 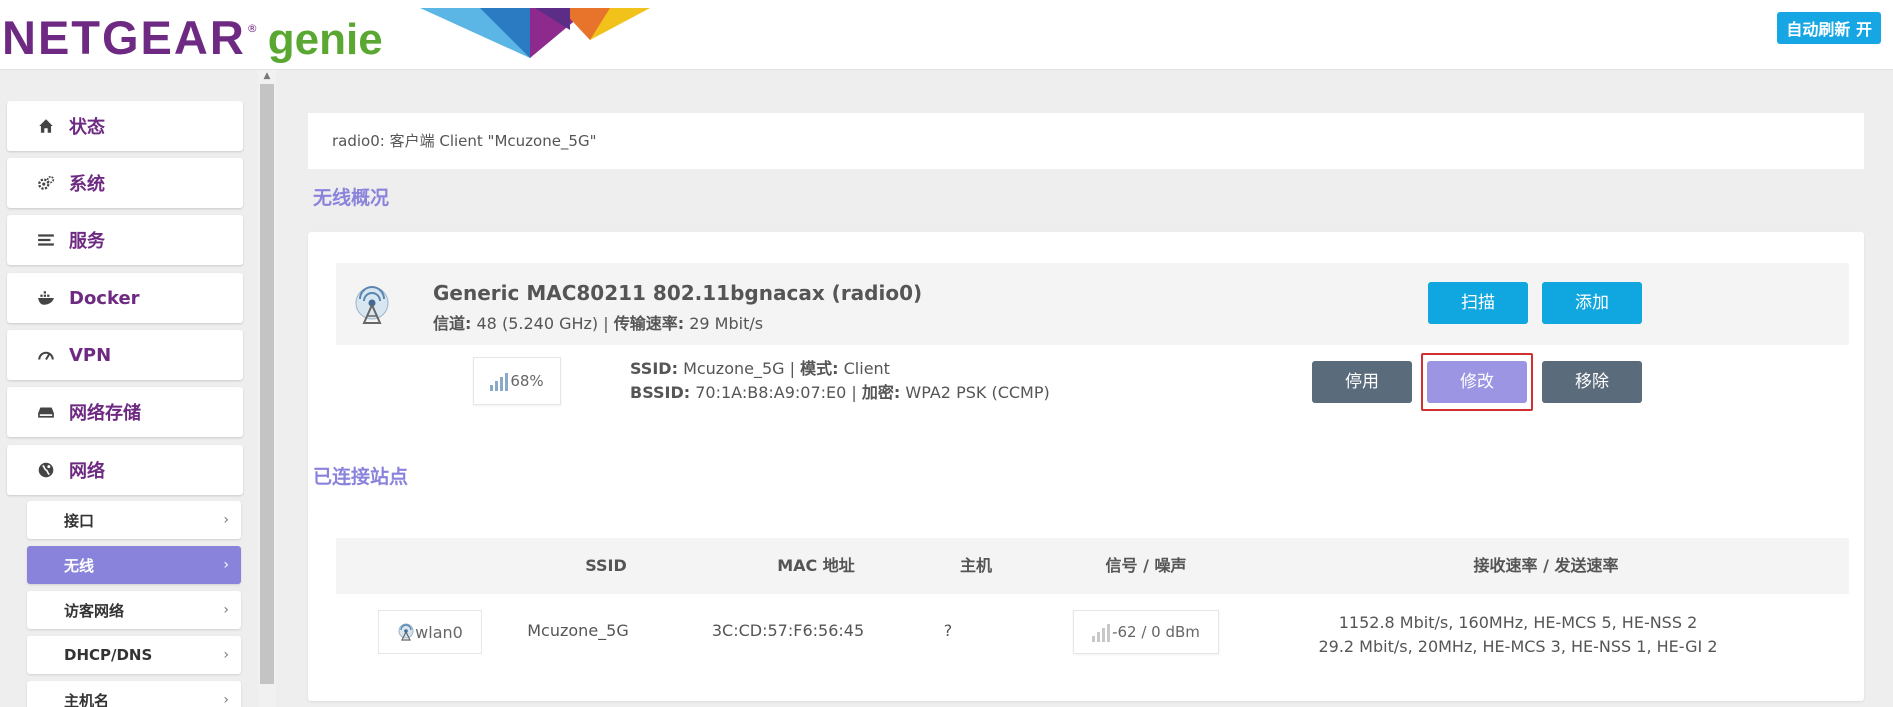 What do you see at coordinates (267, 384) in the screenshot?
I see `scrollbar-thumb` at bounding box center [267, 384].